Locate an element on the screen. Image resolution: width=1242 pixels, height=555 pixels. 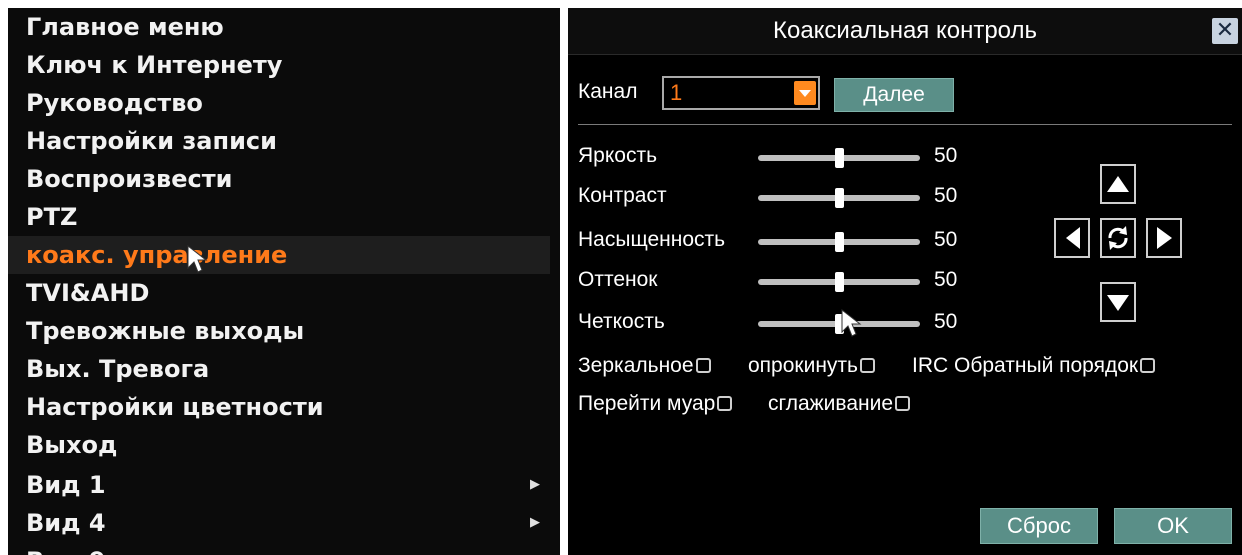
menu-item-alarm-out: Вых. Тревога is located at coordinates (279, 369).